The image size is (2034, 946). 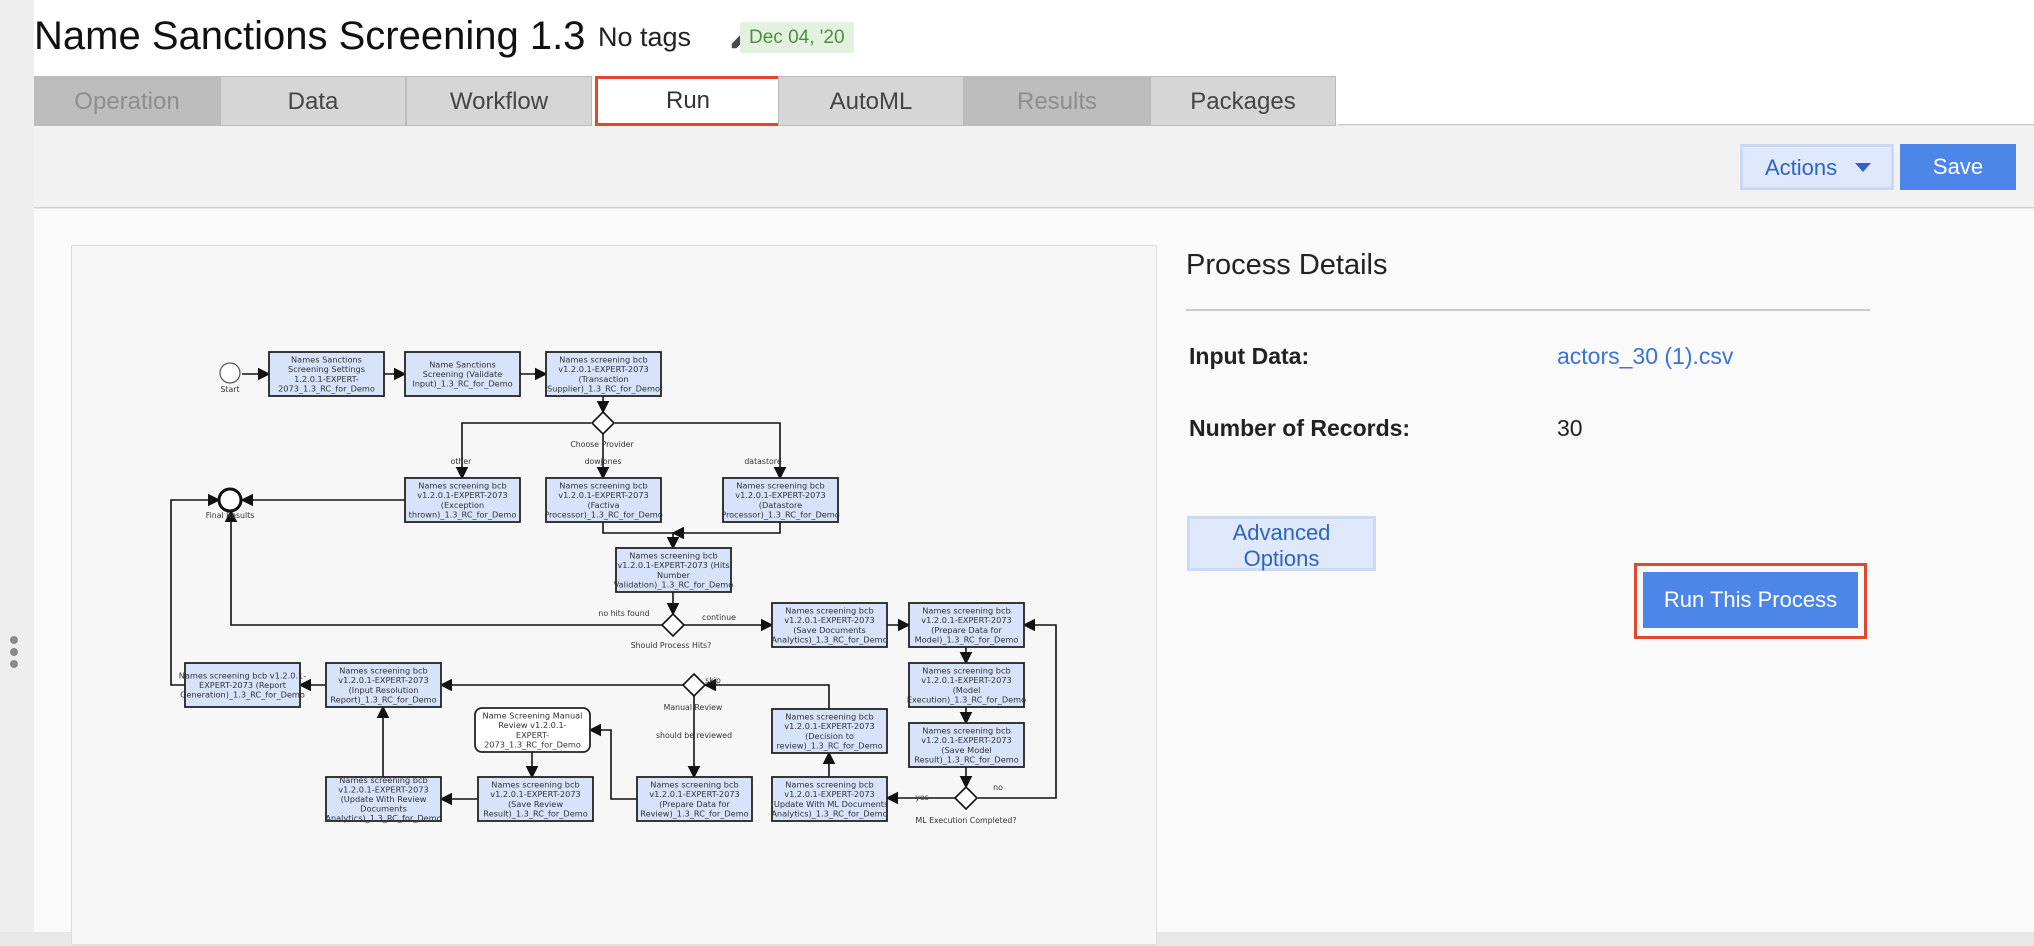 I want to click on records-label: Number of Records:, so click(x=1300, y=428).